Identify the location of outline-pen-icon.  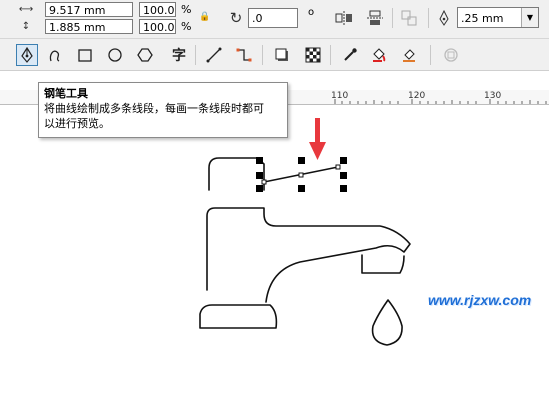
(444, 18).